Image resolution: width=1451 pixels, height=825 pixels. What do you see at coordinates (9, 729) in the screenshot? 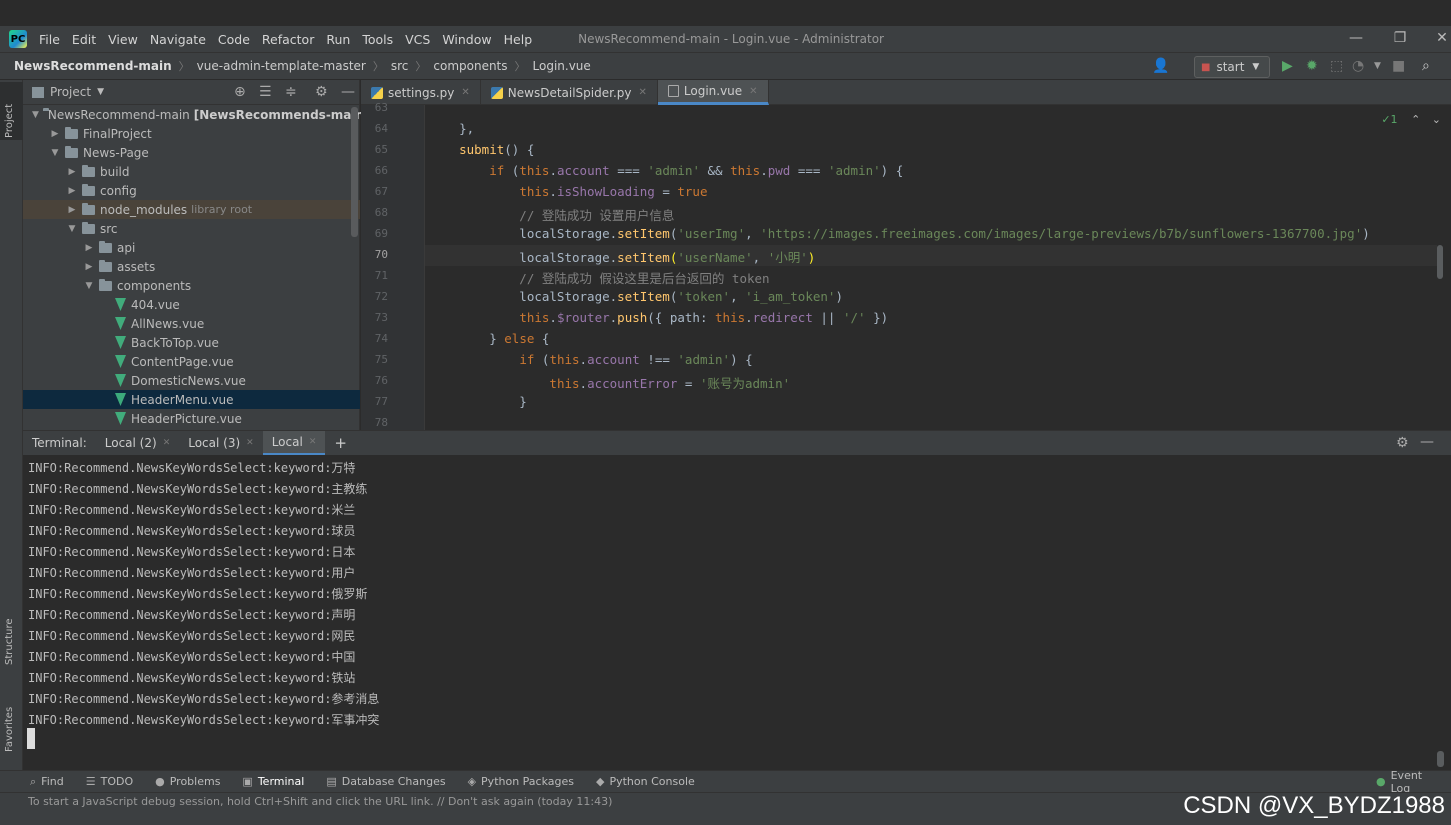
I see `favorites-tool-tab: Favorites` at bounding box center [9, 729].